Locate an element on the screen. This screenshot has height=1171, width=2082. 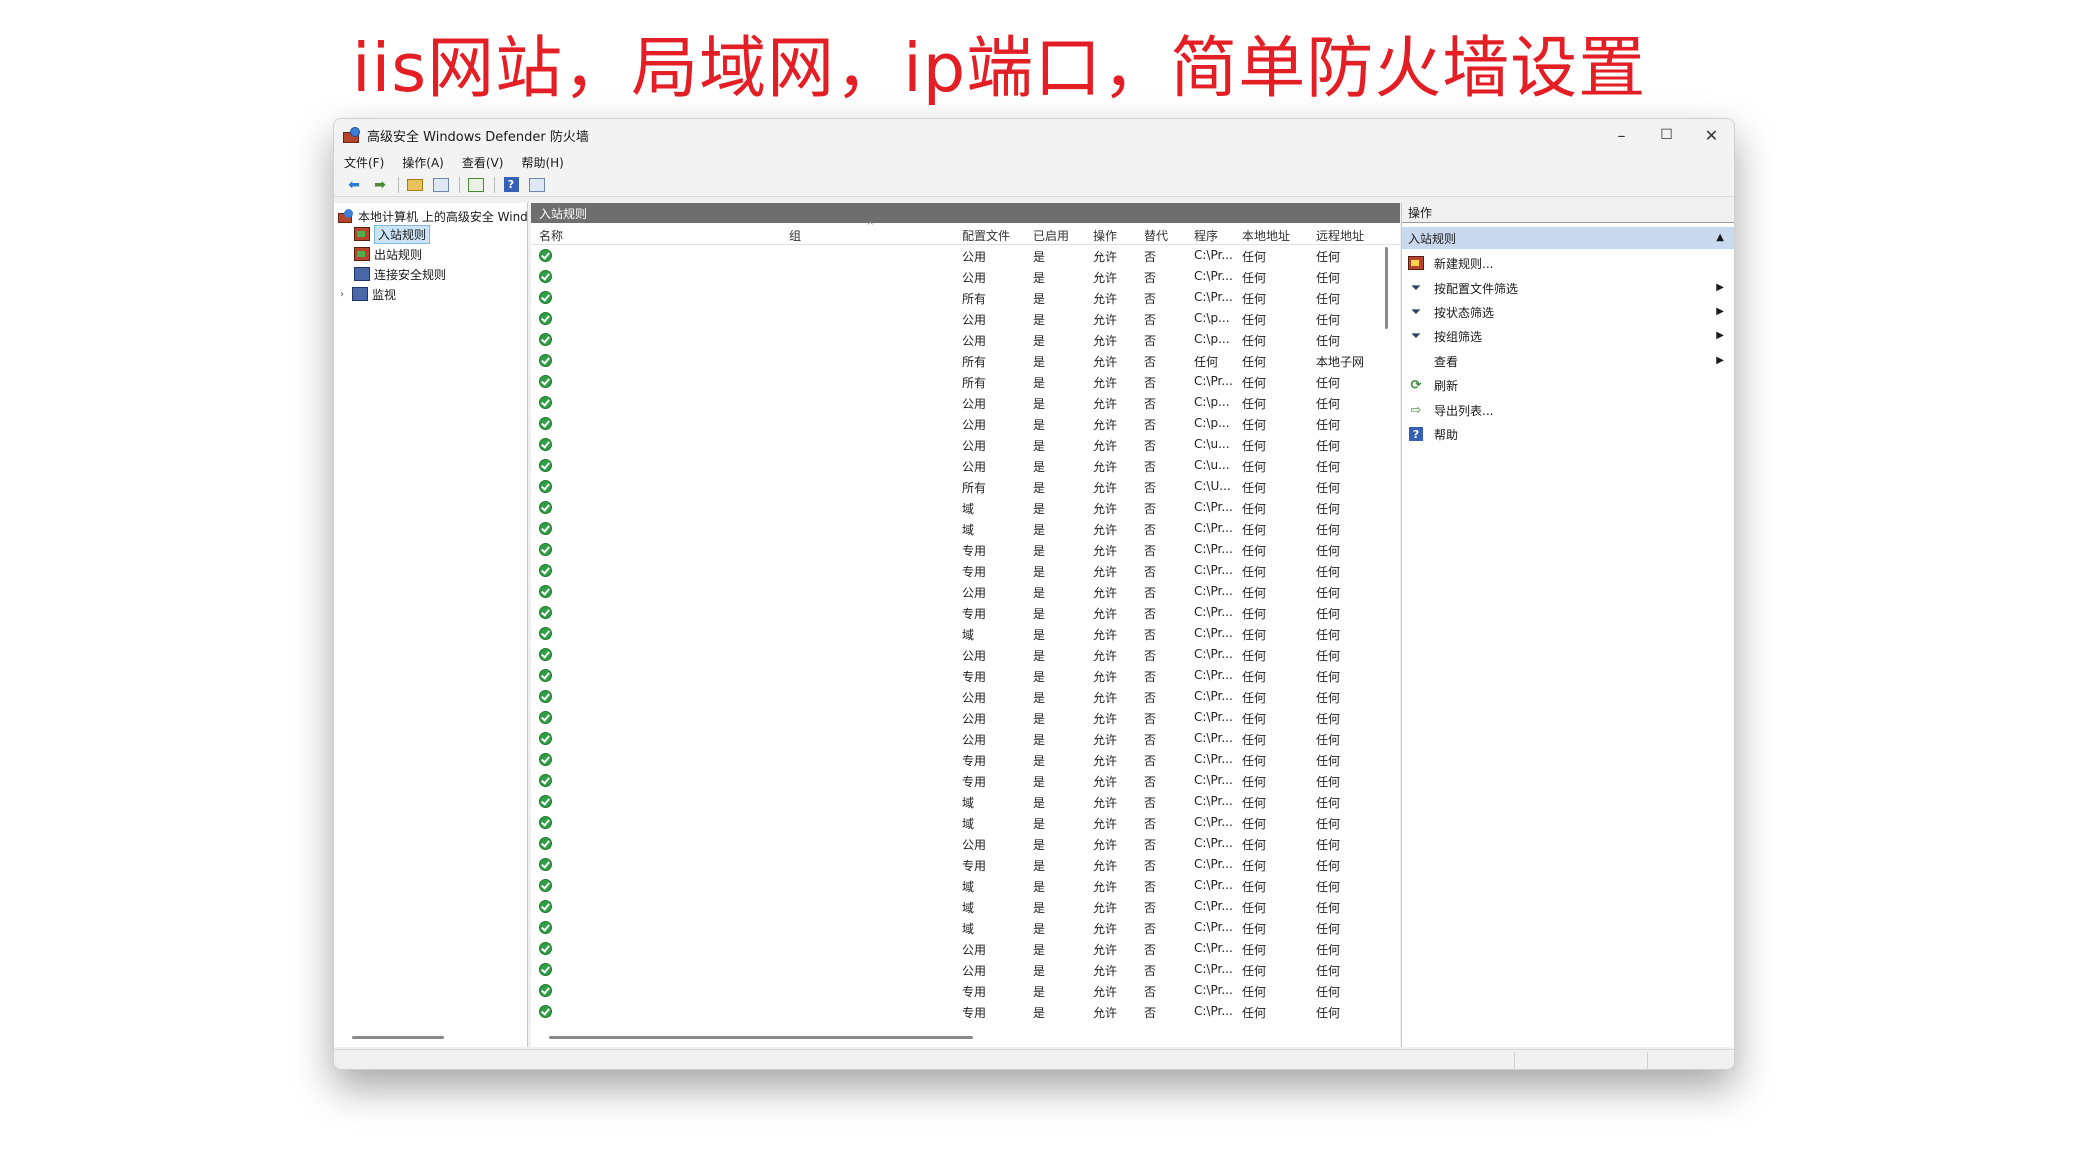
menu-file: 文件(F) is located at coordinates (364, 162).